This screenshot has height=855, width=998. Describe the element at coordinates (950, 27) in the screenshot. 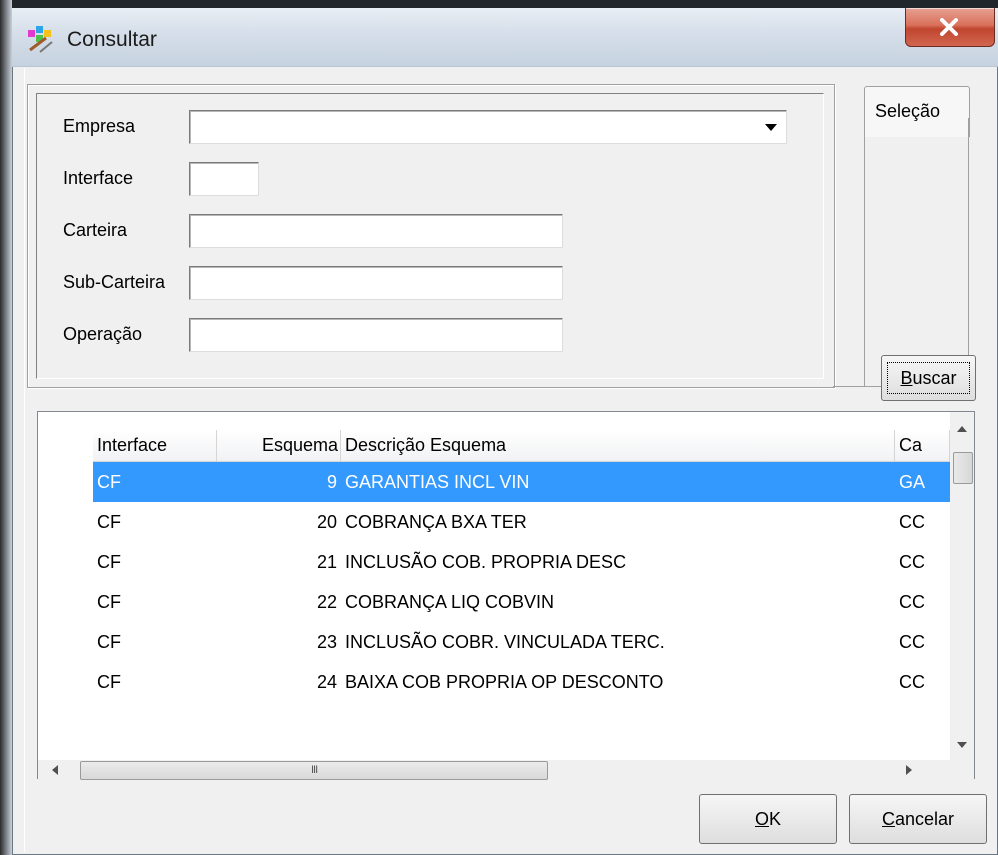

I see `close-button` at that location.